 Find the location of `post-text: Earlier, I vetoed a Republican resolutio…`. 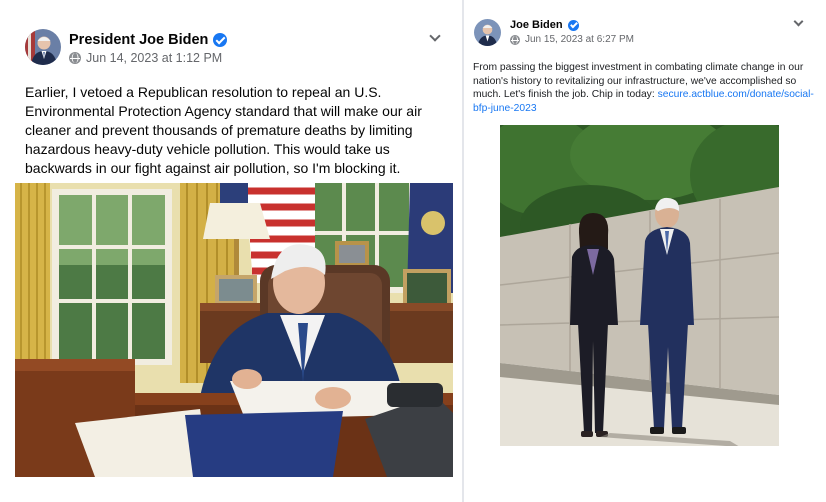

post-text: Earlier, I vetoed a Republican resolutio… is located at coordinates (223, 130).